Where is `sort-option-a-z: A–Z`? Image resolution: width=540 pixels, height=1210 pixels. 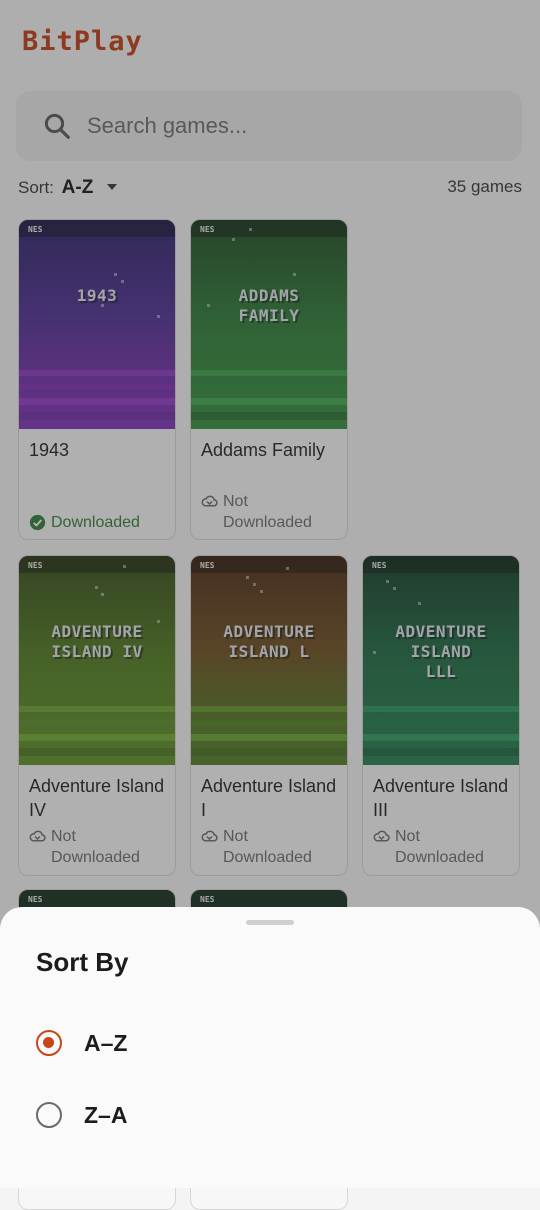
sort-option-a-z: A–Z is located at coordinates (186, 1045).